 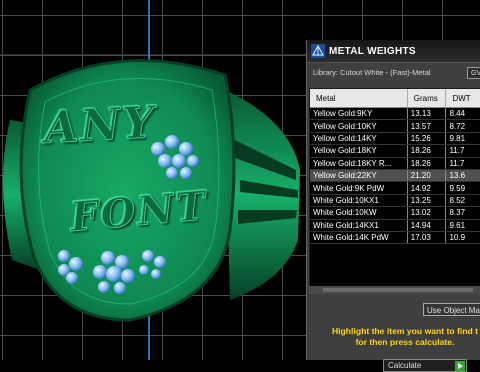 I want to click on table-row: White Gold:14K PdW 17.03 10.9, so click(x=395, y=238).